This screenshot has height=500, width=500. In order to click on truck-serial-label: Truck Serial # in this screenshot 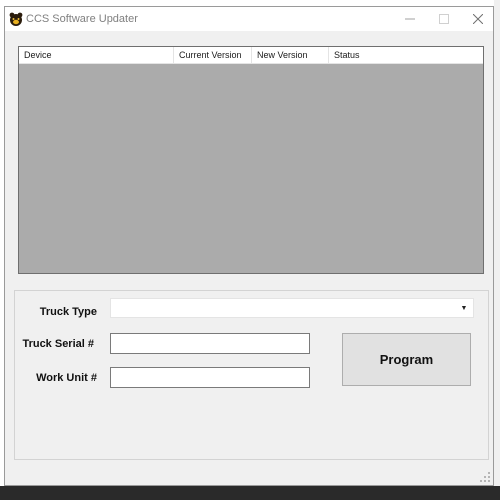, I will do `click(58, 344)`.